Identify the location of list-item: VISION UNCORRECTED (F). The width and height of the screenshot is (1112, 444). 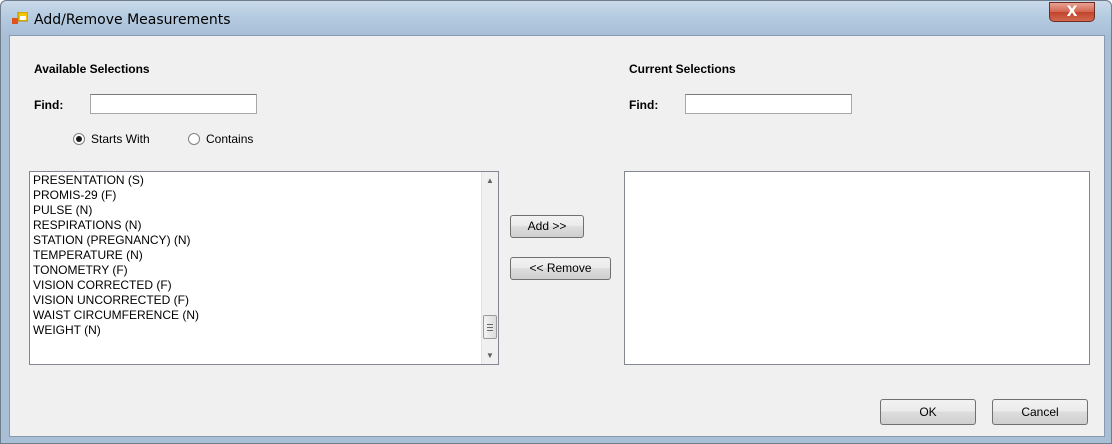
(255, 300).